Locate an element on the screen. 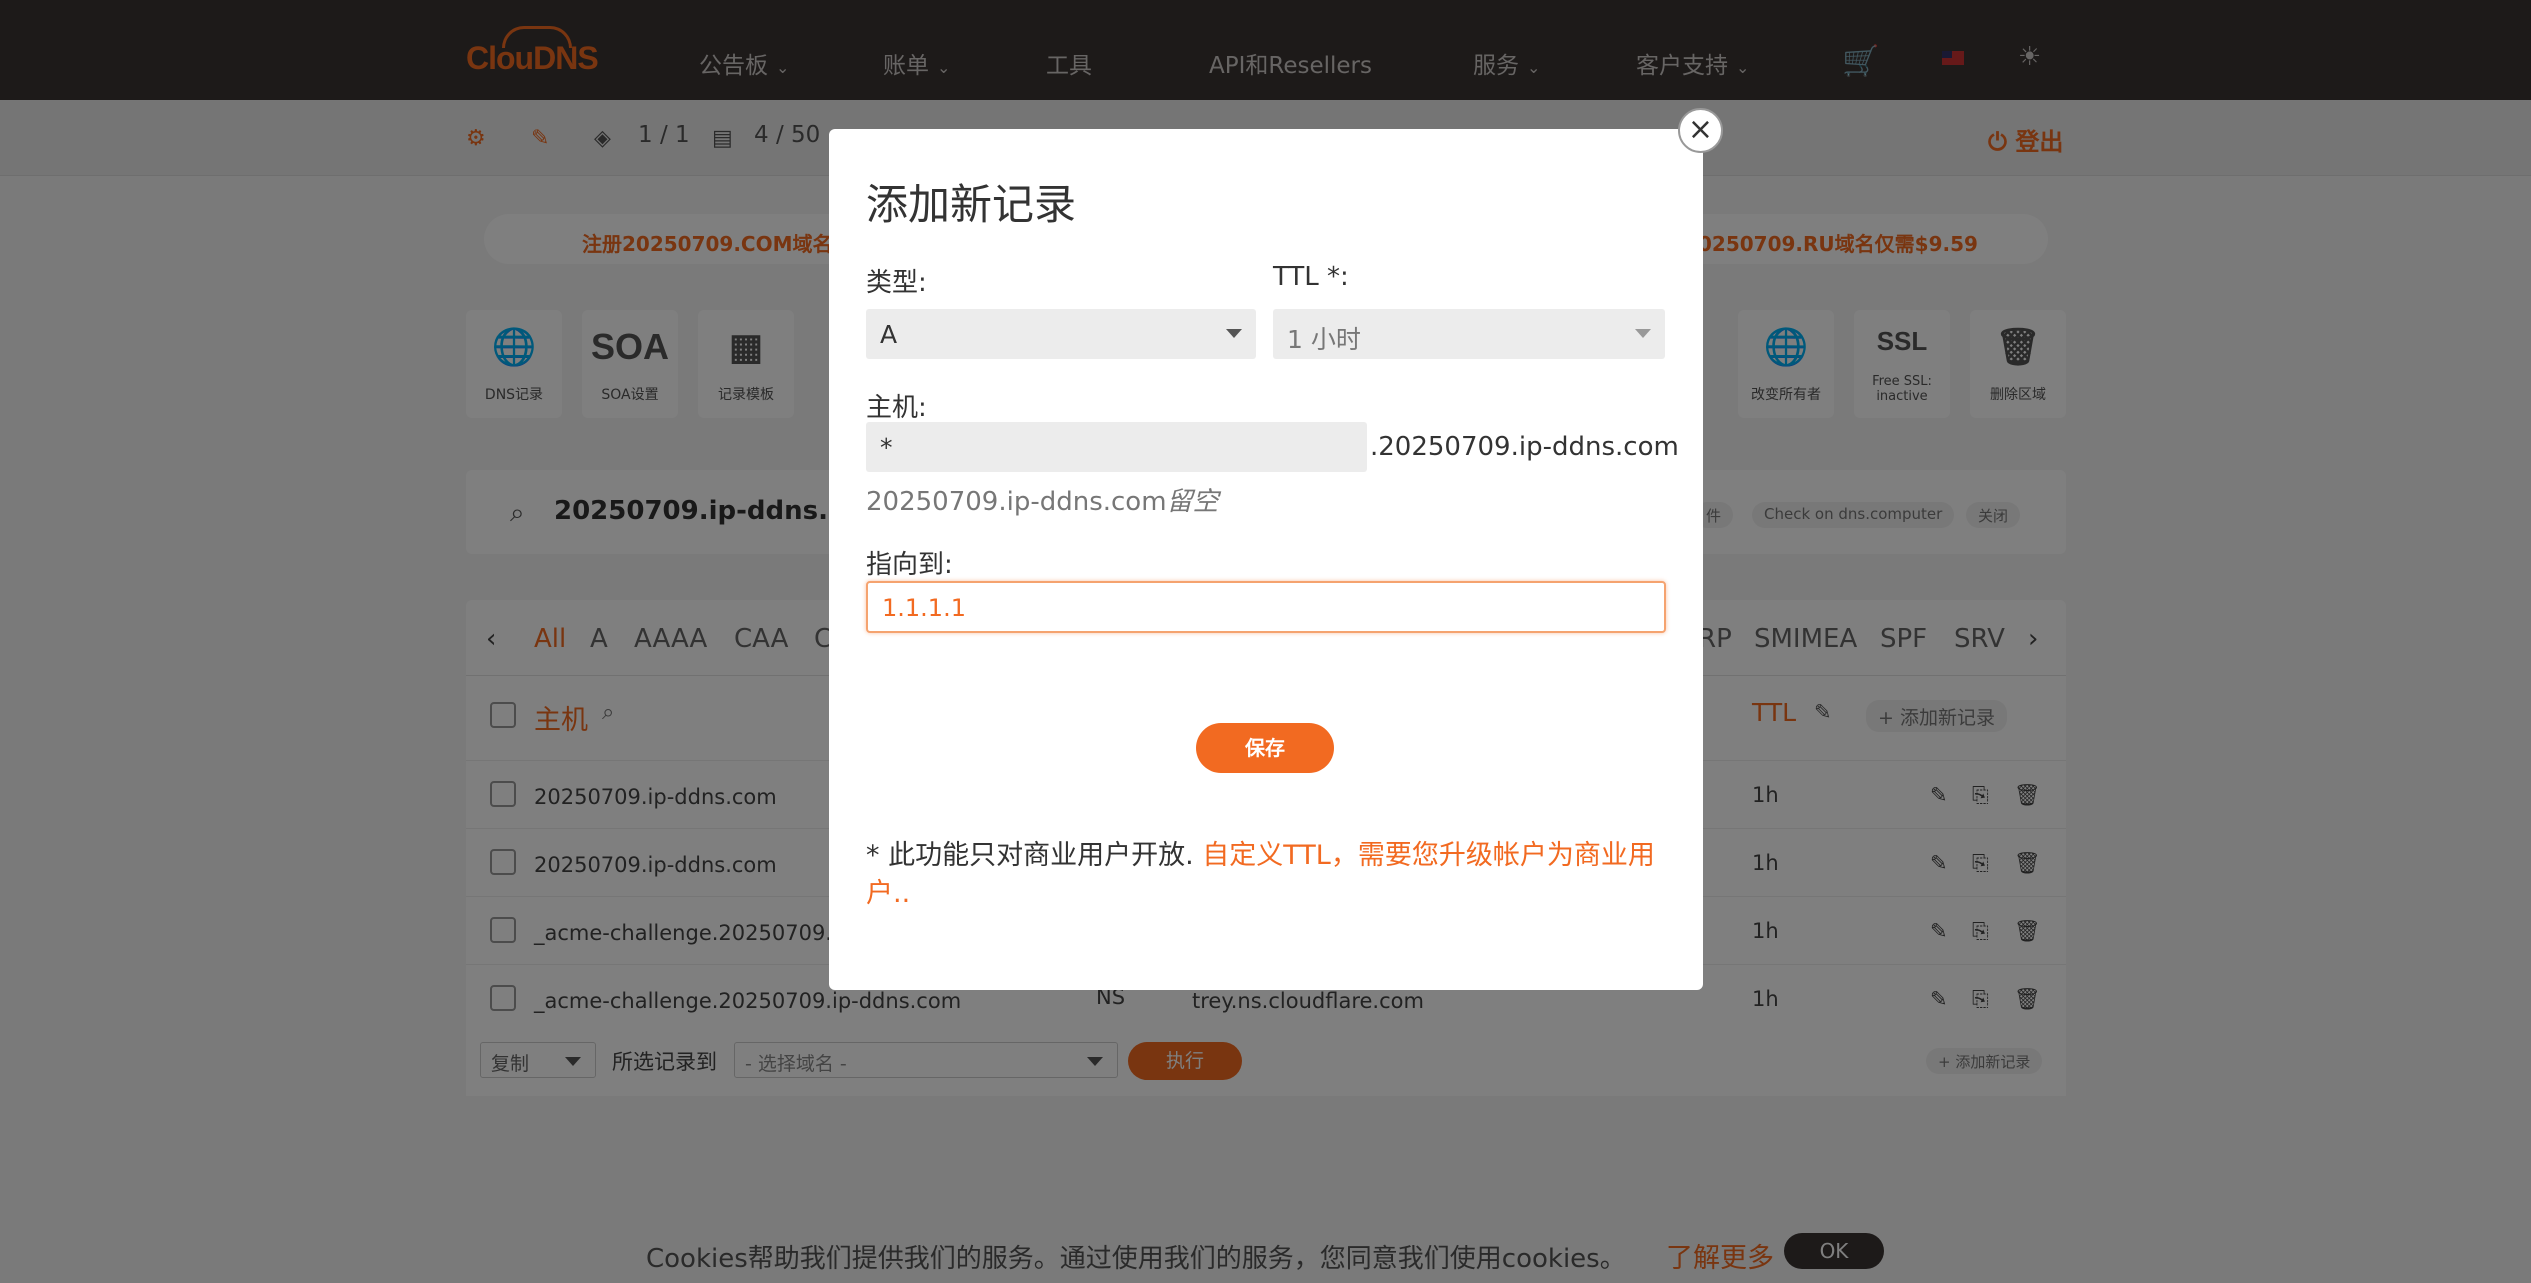 The height and width of the screenshot is (1283, 2531). record-type-select: A is located at coordinates (1061, 334).